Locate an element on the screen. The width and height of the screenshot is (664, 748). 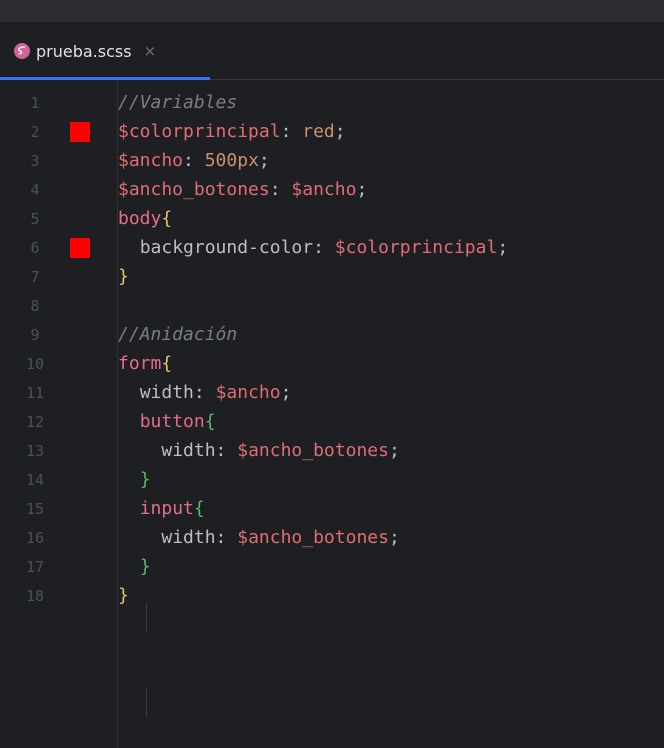
code-line: 17 } is located at coordinates (332, 566).